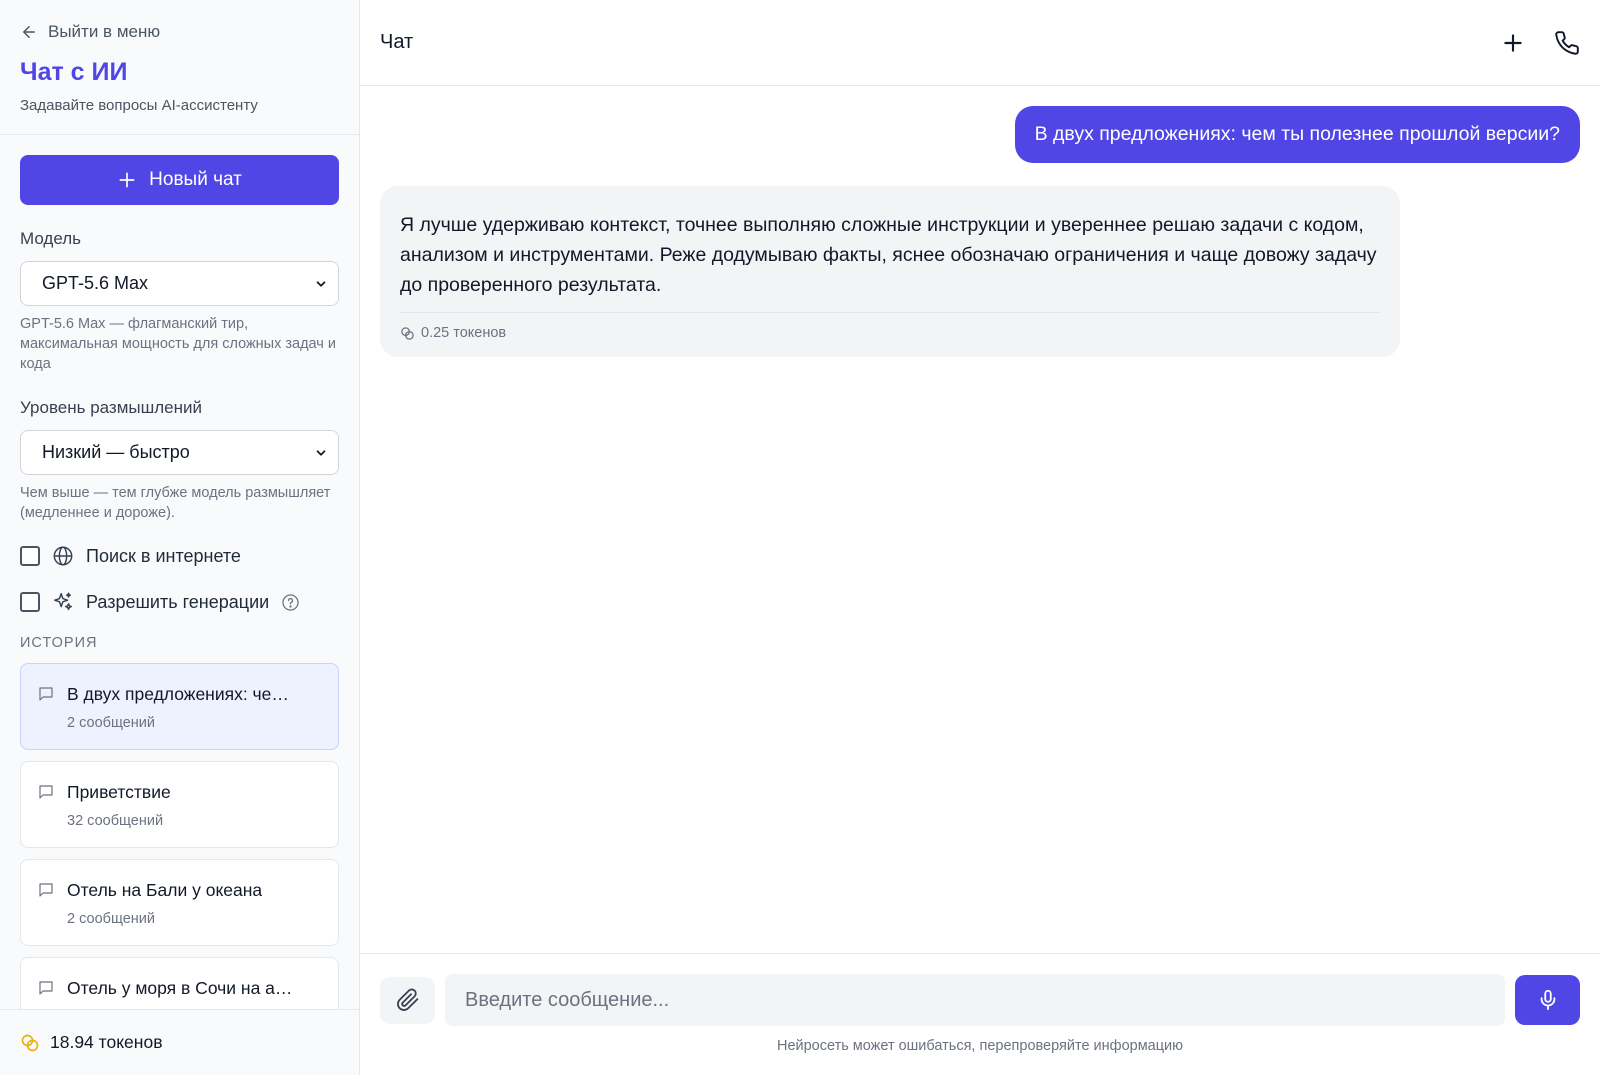 Image resolution: width=1600 pixels, height=1075 pixels. Describe the element at coordinates (179, 804) in the screenshot. I see `history-item: Приветствие 32 сообщений` at that location.